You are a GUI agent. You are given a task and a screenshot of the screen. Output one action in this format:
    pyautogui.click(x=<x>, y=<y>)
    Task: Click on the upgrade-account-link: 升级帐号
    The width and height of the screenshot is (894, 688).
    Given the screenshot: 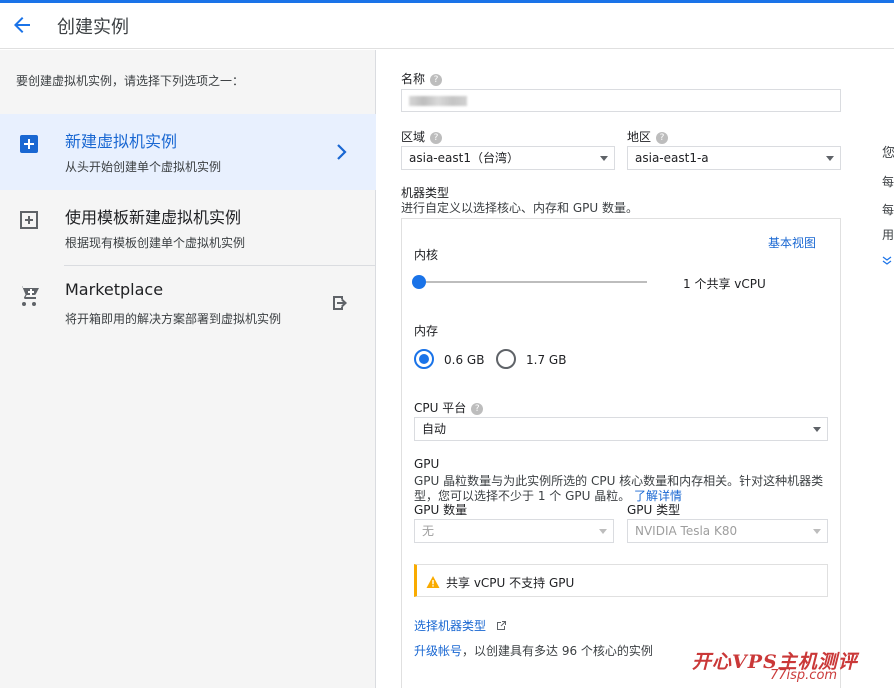 What is the action you would take?
    pyautogui.click(x=438, y=651)
    